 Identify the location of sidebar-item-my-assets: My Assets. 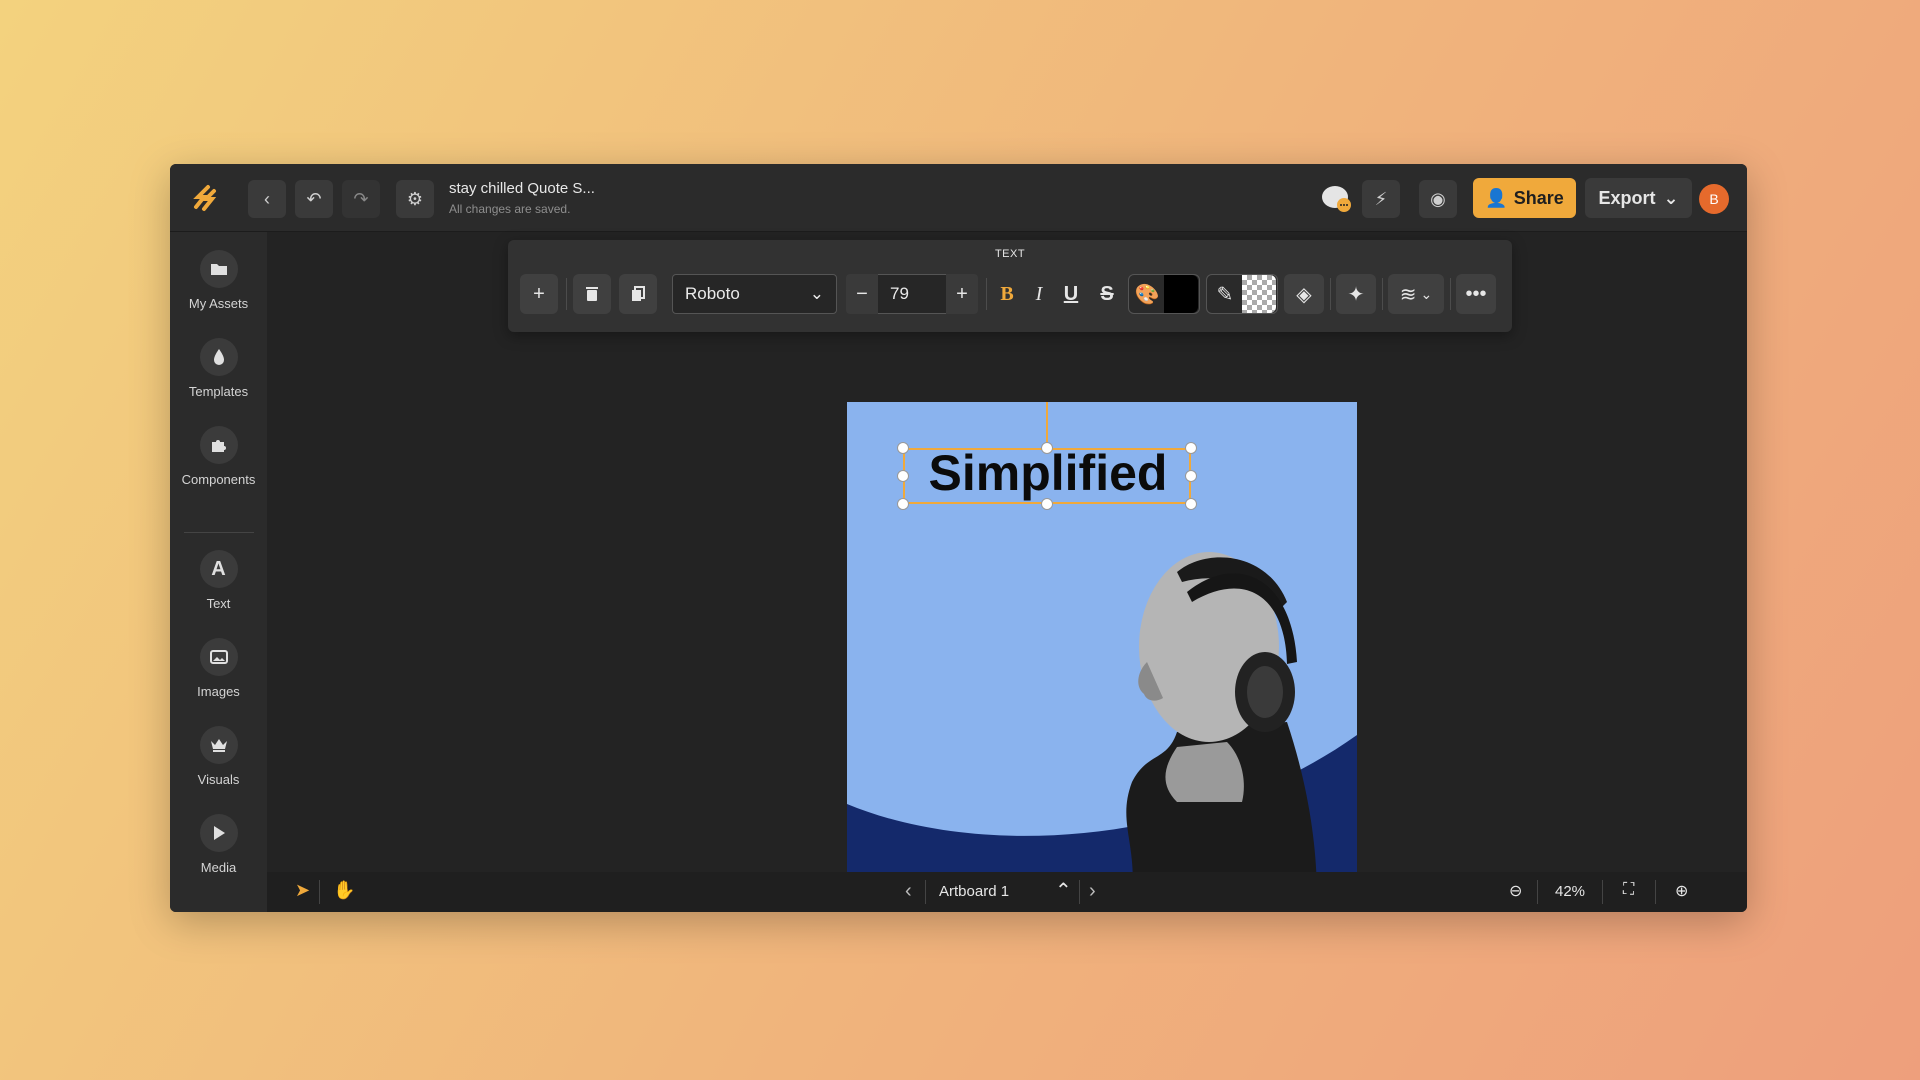
(218, 280).